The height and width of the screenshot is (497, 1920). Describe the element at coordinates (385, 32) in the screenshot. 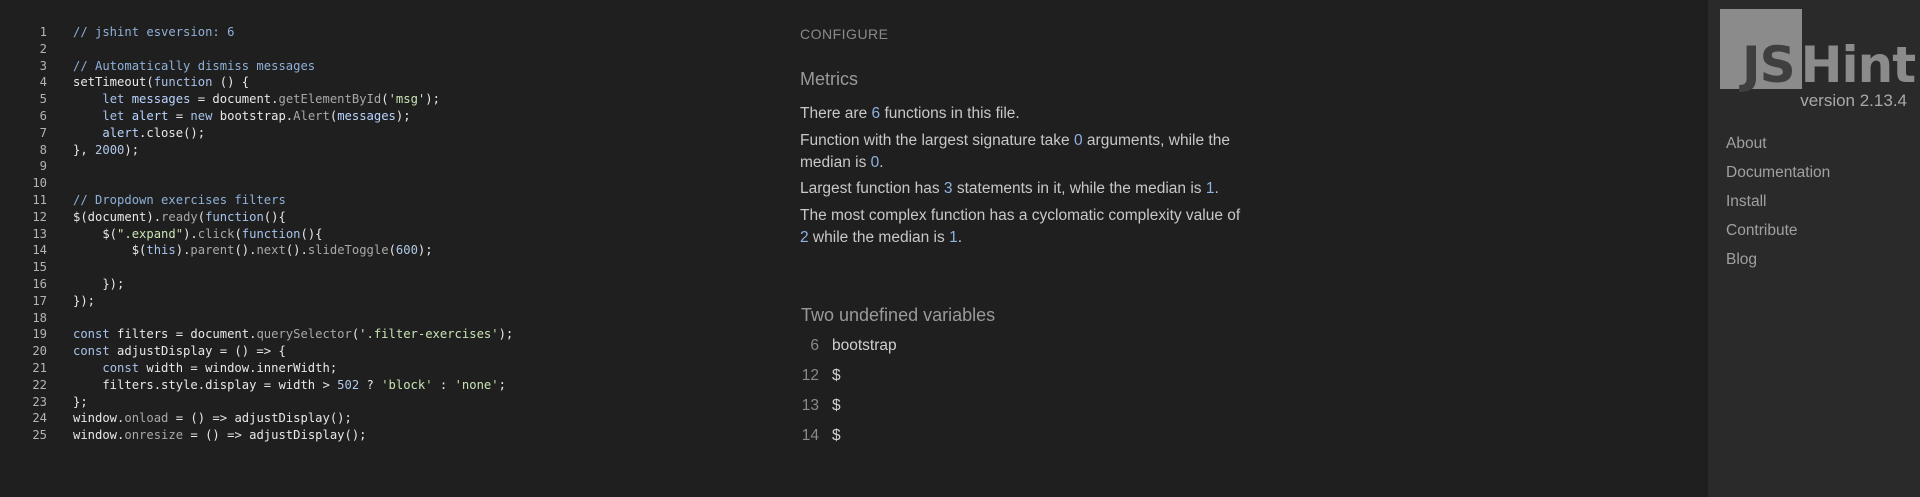

I see `code-line: 1 // jshint esversion: 6` at that location.